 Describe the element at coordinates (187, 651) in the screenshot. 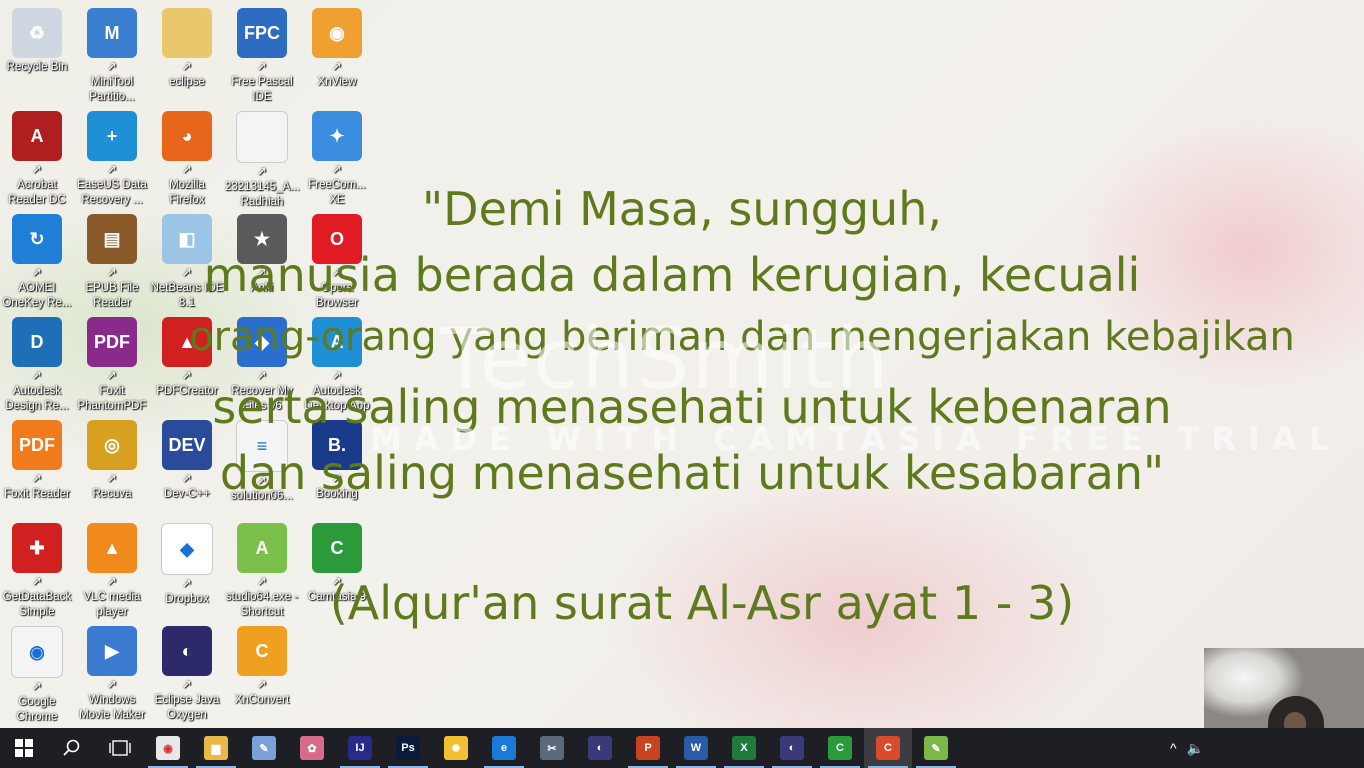

I see `desktop-icon-image: ◐` at that location.